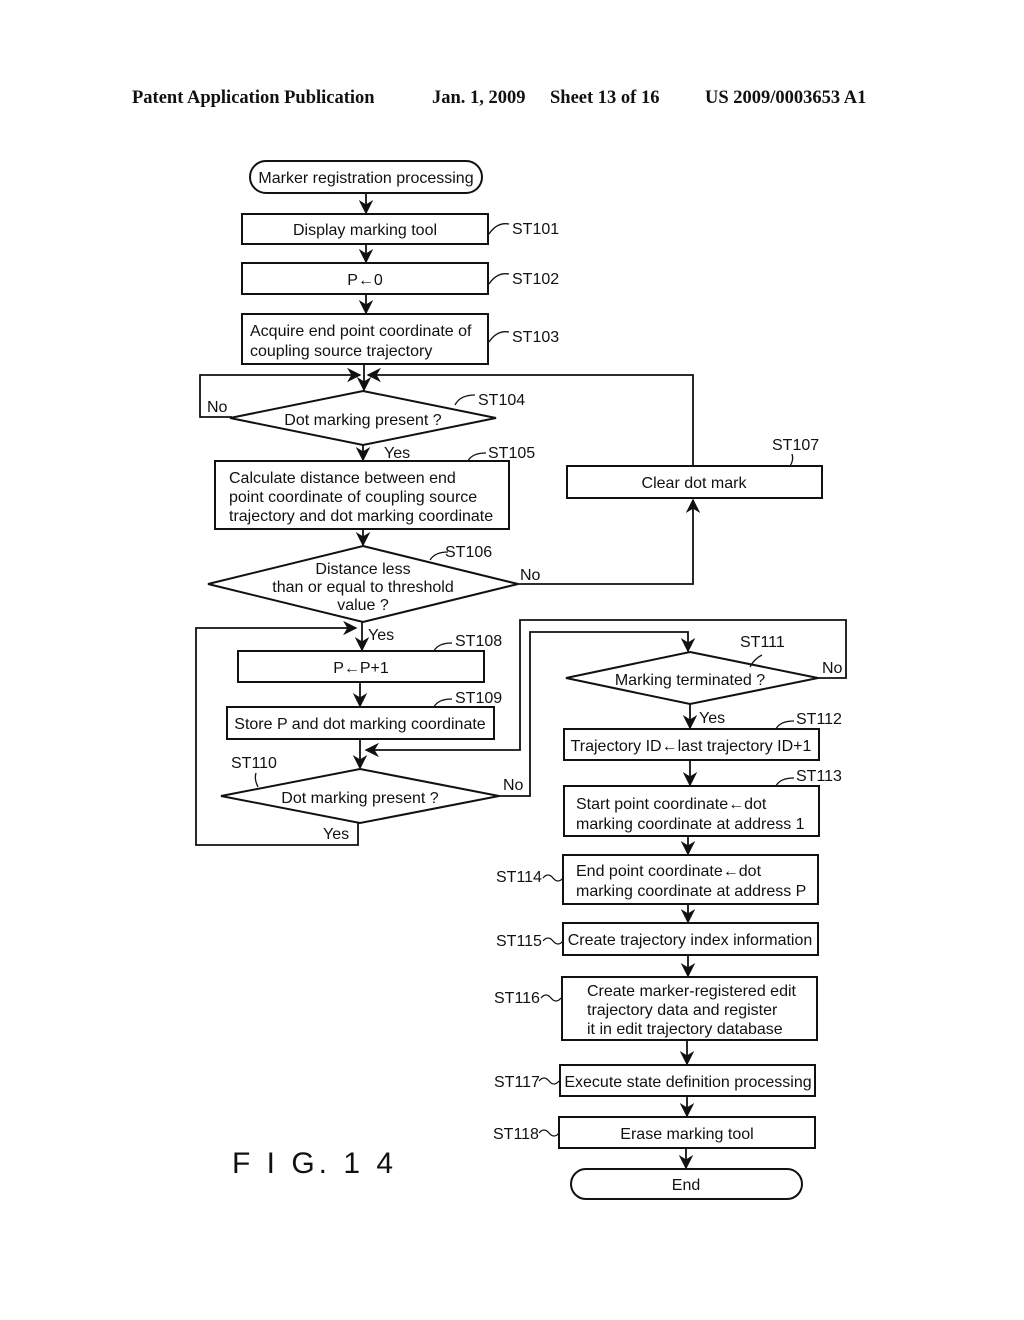  I want to click on start-terminator: Marker registration processing, so click(366, 177).